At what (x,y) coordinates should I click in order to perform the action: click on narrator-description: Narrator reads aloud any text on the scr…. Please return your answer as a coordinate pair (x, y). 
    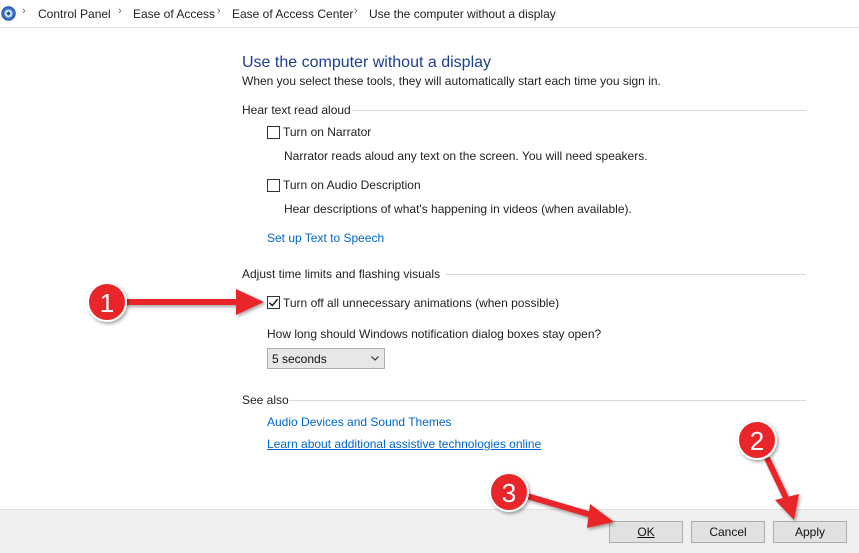
    Looking at the image, I should click on (466, 156).